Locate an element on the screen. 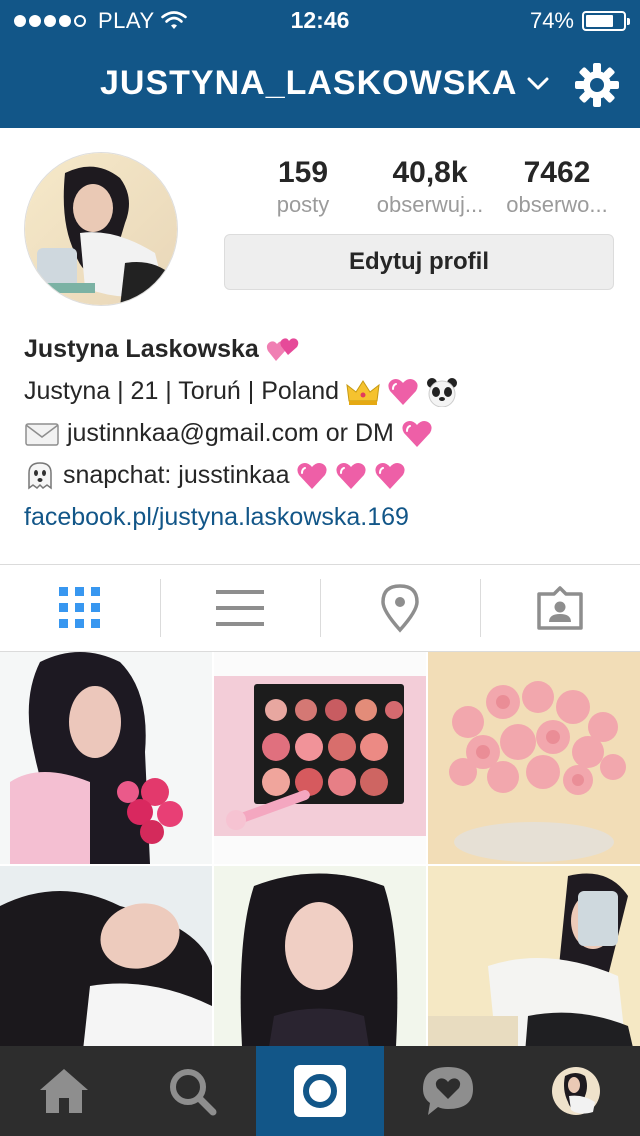 The height and width of the screenshot is (1136, 640). tagged-person-icon is located at coordinates (560, 608).